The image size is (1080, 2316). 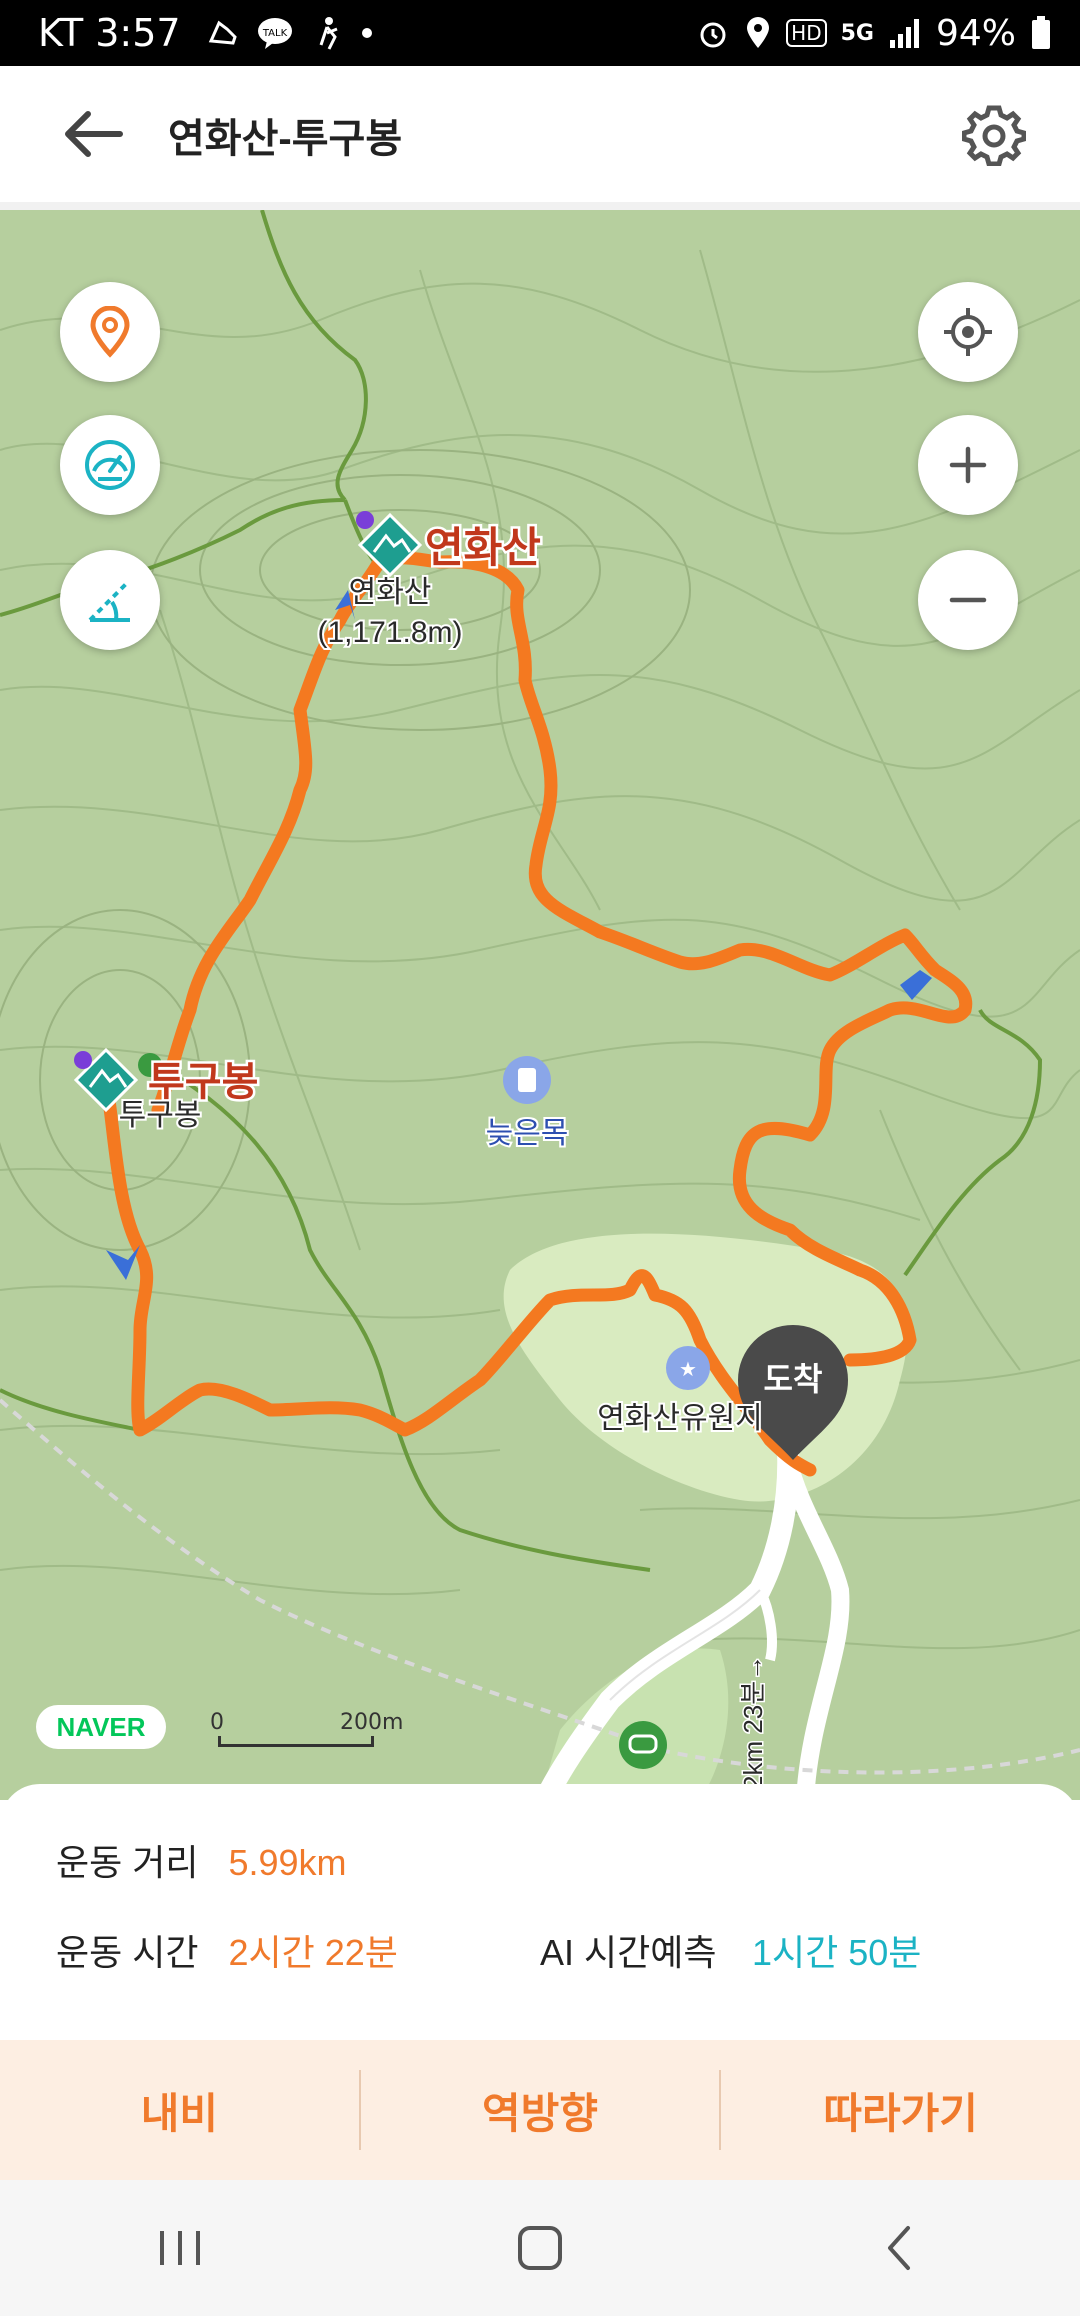 What do you see at coordinates (806, 33) in the screenshot?
I see `hd-badge: HD` at bounding box center [806, 33].